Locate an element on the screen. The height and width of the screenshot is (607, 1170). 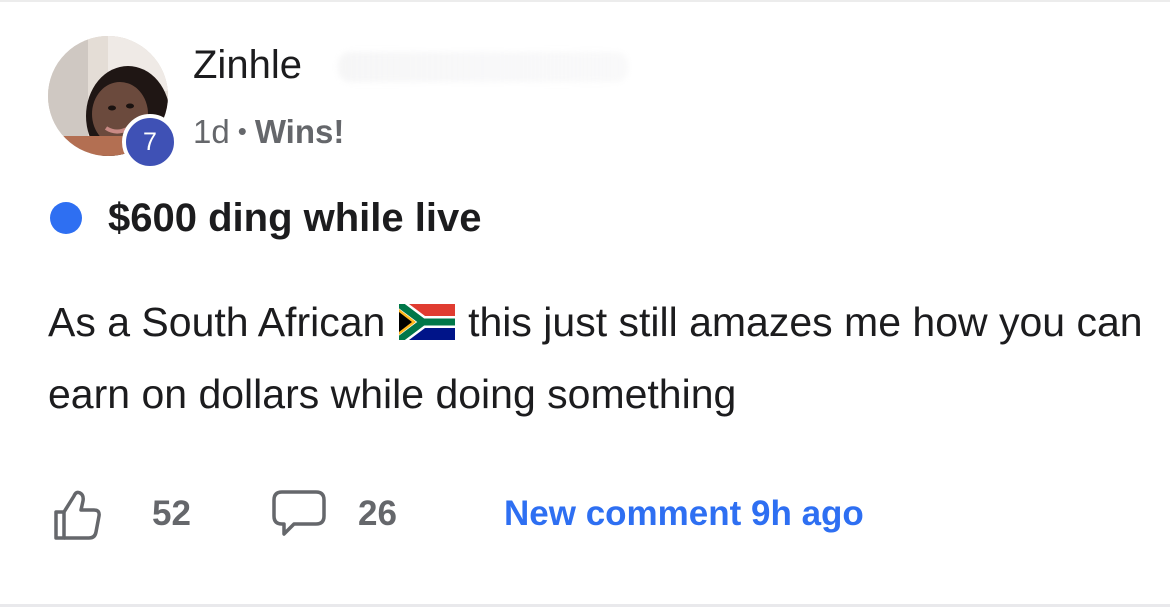
post-body-text-start: As a South African is located at coordinates (222, 322).